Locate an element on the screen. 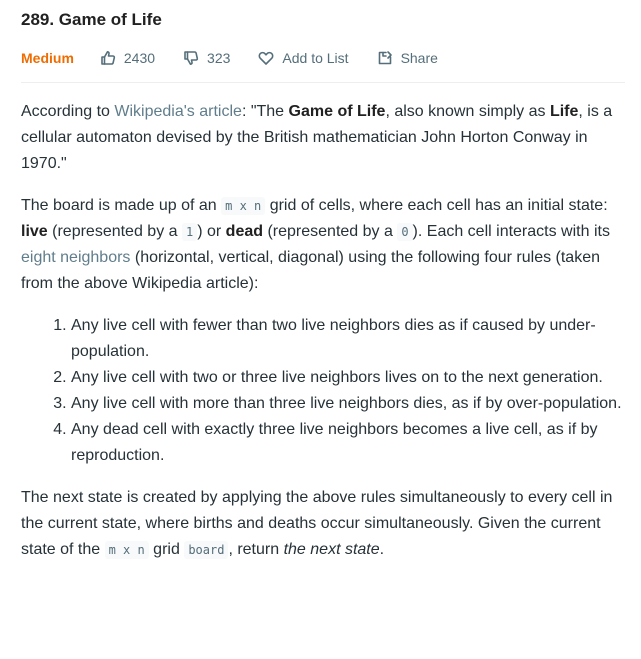 This screenshot has height=659, width=641. text: The board is made up of an is located at coordinates (121, 205).